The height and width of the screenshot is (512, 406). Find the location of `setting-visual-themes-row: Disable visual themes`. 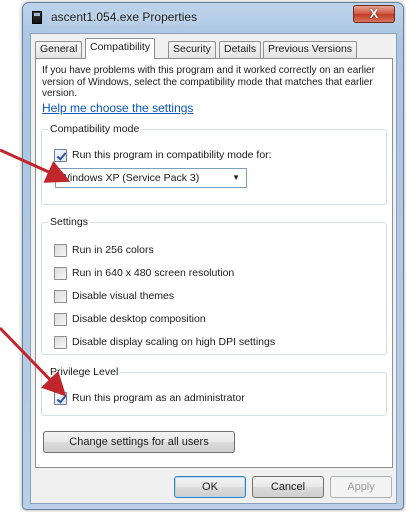

setting-visual-themes-row: Disable visual themes is located at coordinates (114, 296).